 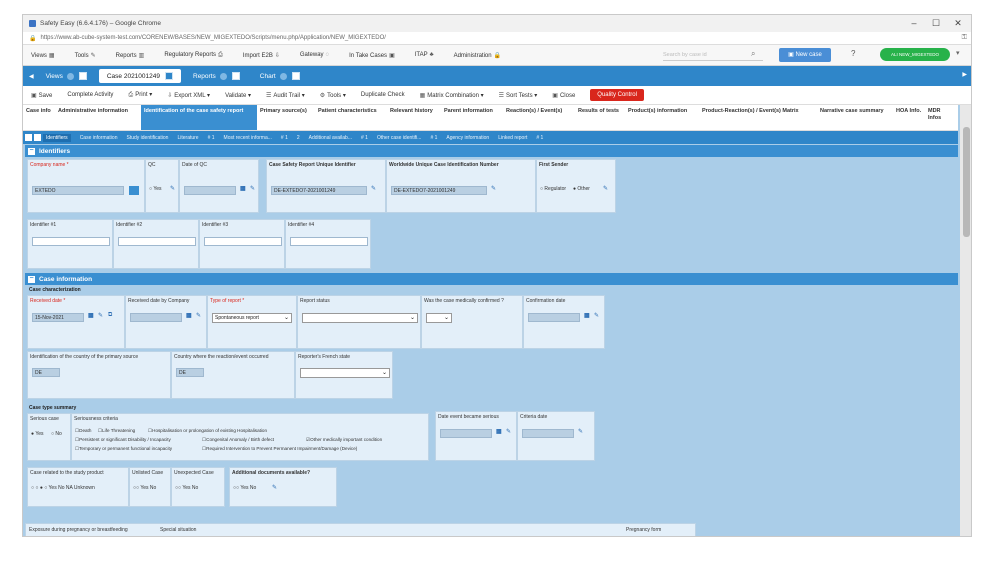 I want to click on complete-activity-button: Complete Activity, so click(x=90, y=95).